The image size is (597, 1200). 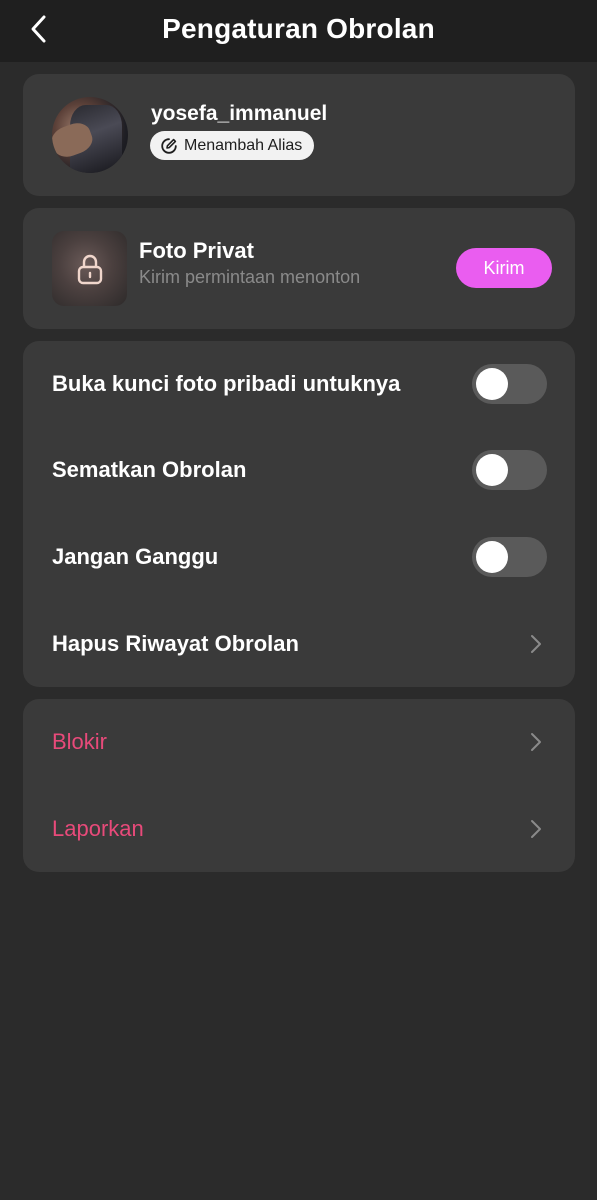 What do you see at coordinates (299, 557) in the screenshot?
I see `settings-row-do-not-disturb: Jangan Ganggu` at bounding box center [299, 557].